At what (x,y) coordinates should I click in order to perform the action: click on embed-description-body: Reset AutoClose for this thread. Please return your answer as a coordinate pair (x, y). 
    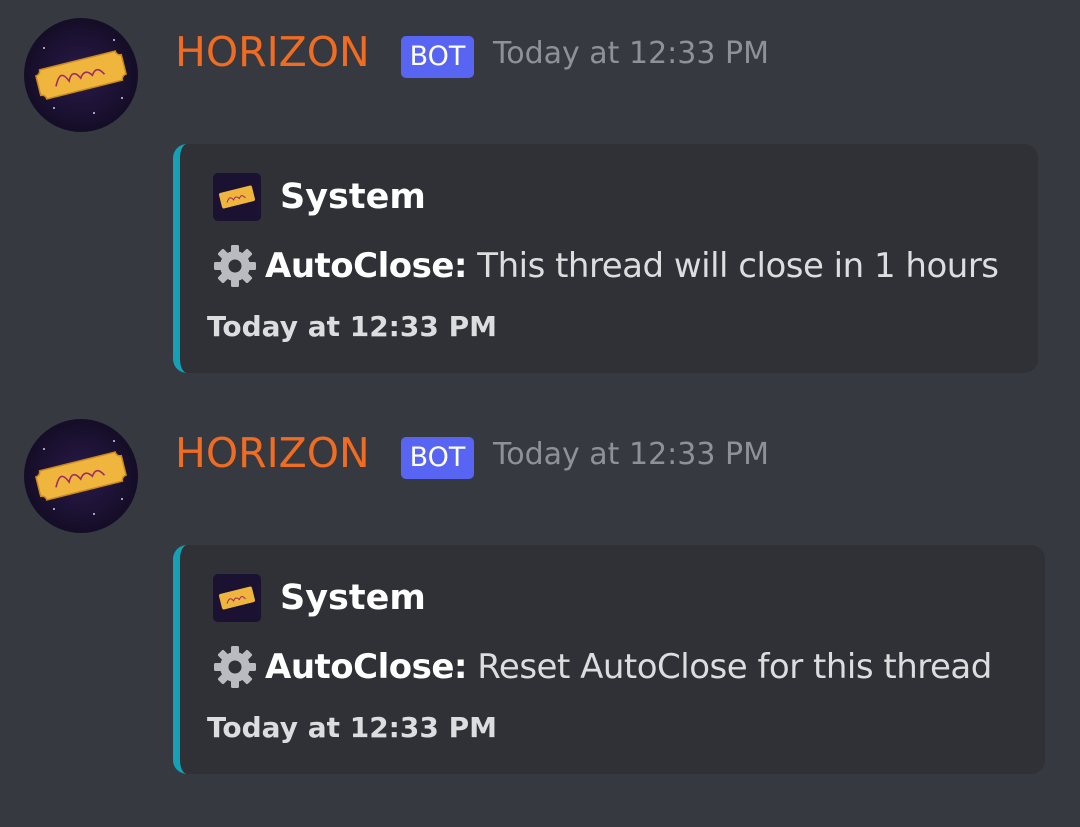
    Looking at the image, I should click on (729, 667).